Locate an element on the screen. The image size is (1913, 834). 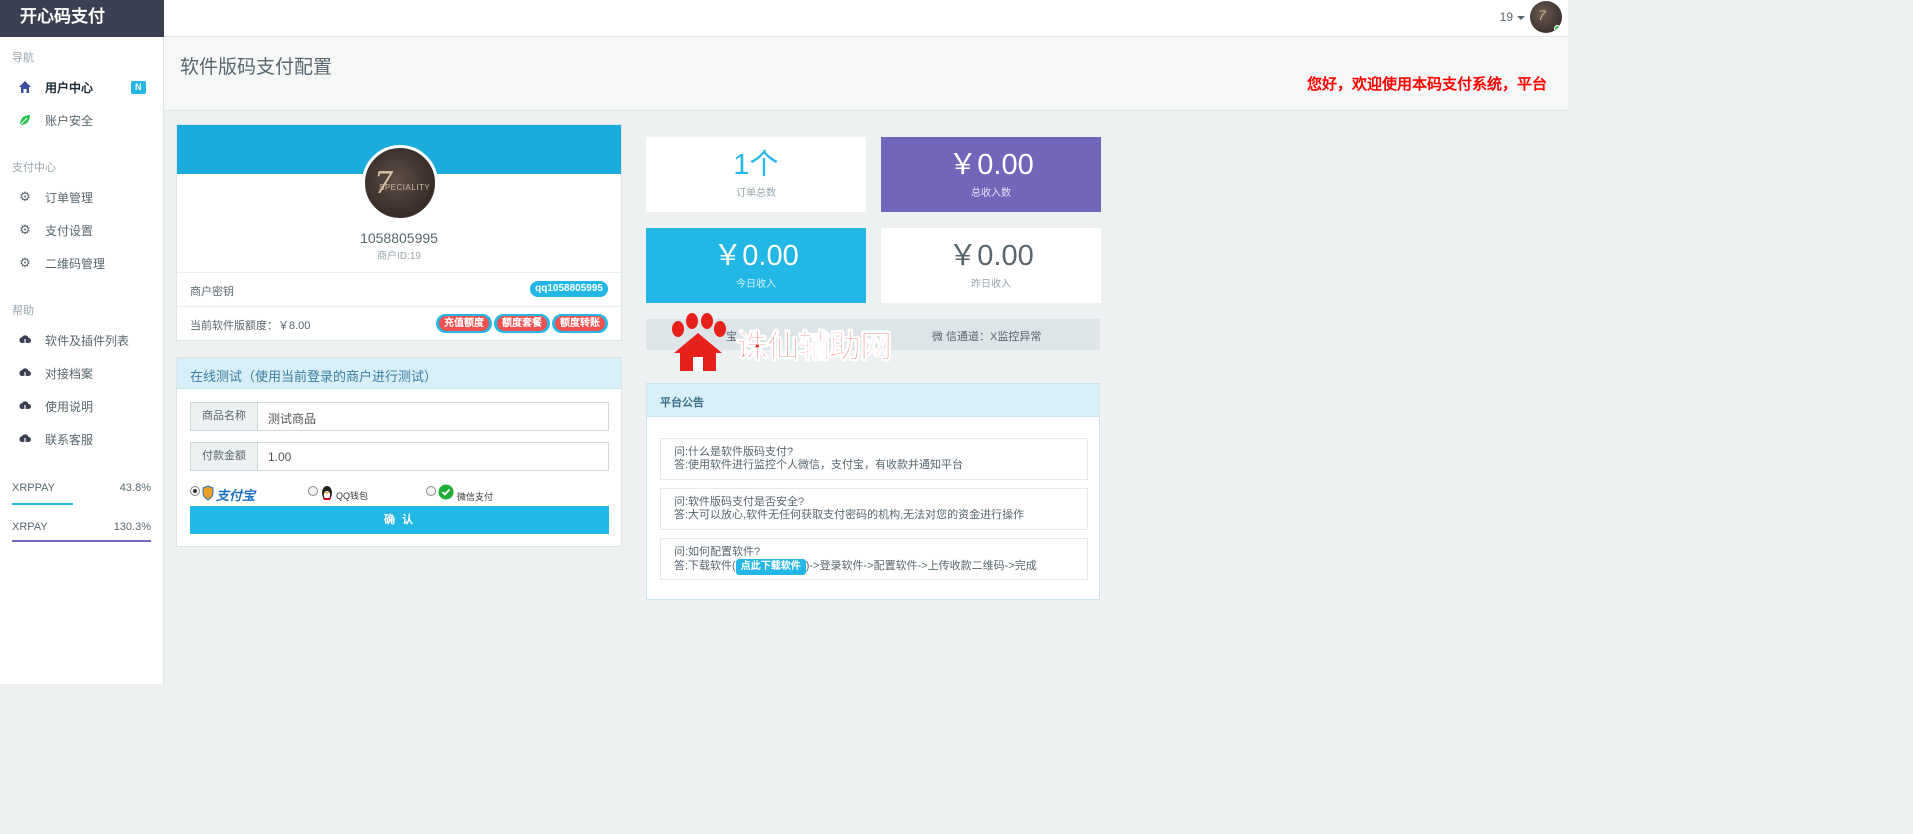
page-title: 软件版码支付配置 is located at coordinates (256, 67).